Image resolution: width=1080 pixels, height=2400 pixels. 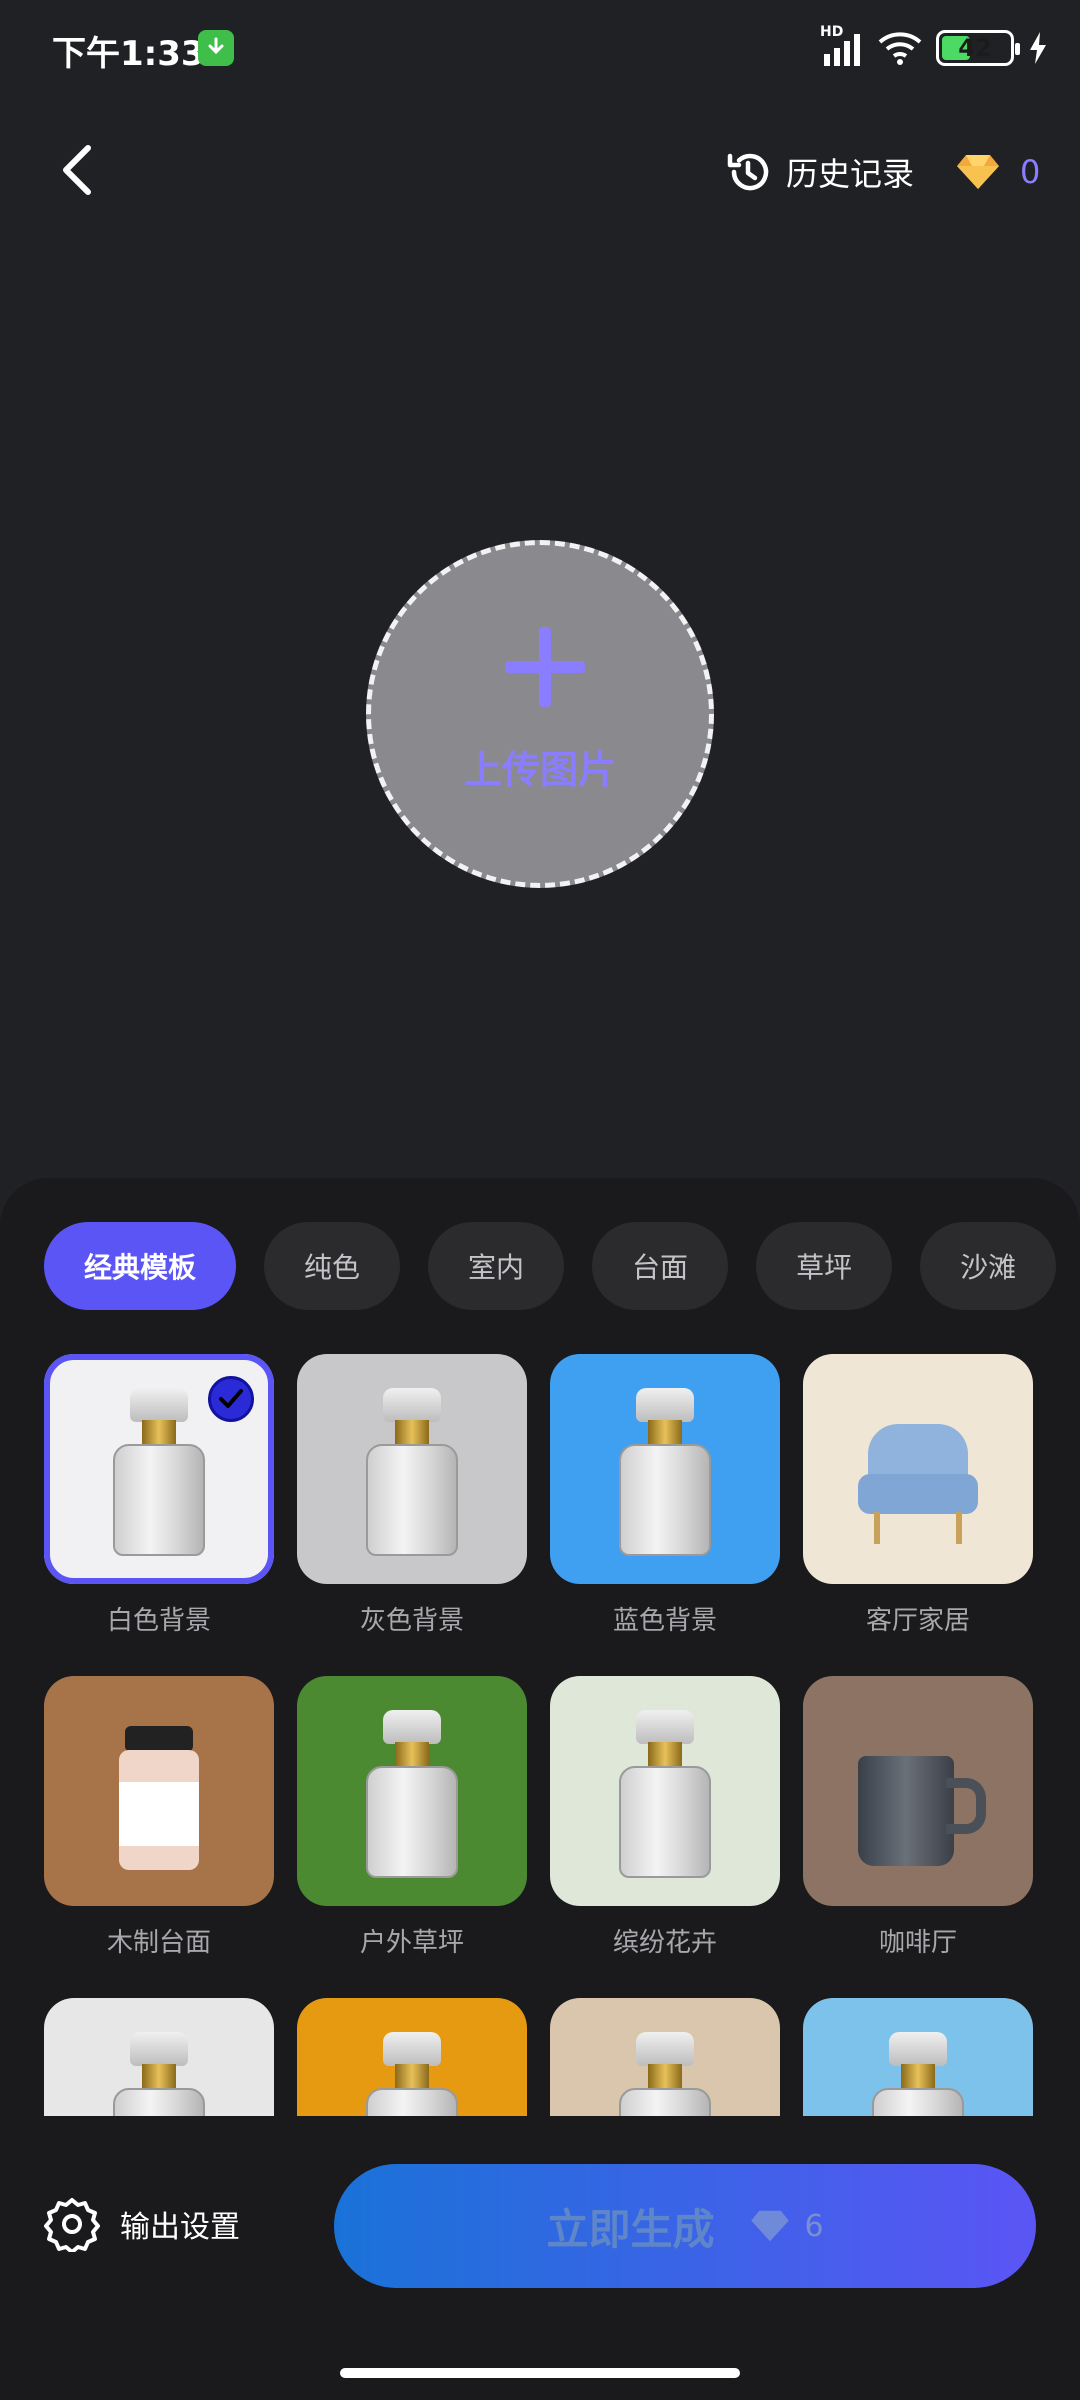 What do you see at coordinates (918, 1484) in the screenshot?
I see `armchair-image` at bounding box center [918, 1484].